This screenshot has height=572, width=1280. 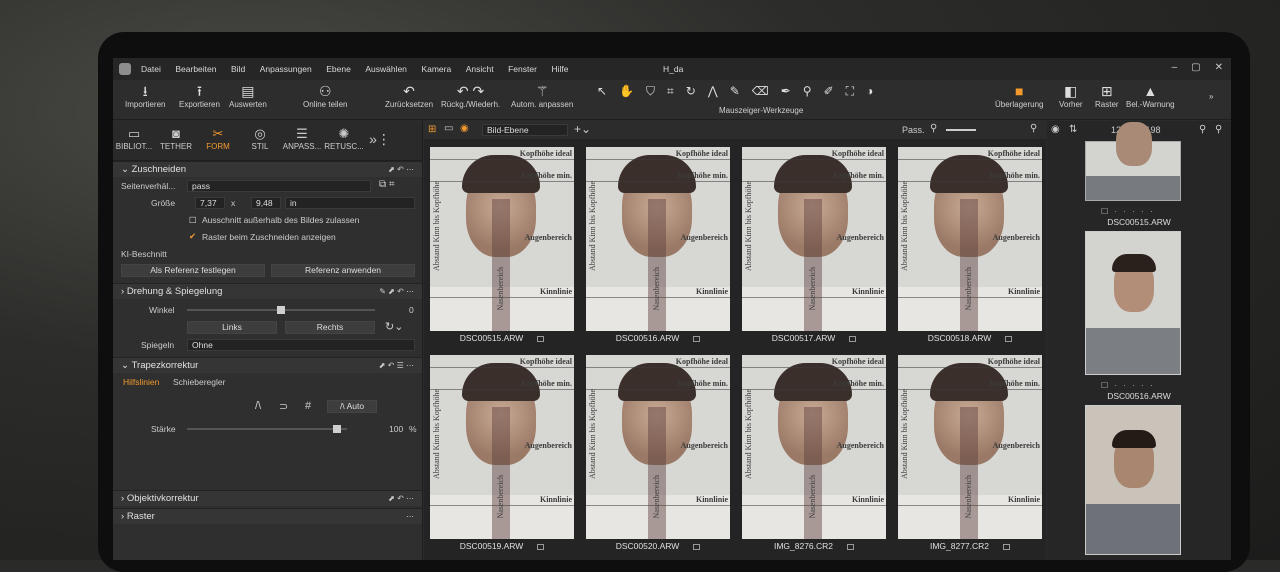 What do you see at coordinates (436, 69) in the screenshot?
I see `menu-kamera: Kamera` at bounding box center [436, 69].